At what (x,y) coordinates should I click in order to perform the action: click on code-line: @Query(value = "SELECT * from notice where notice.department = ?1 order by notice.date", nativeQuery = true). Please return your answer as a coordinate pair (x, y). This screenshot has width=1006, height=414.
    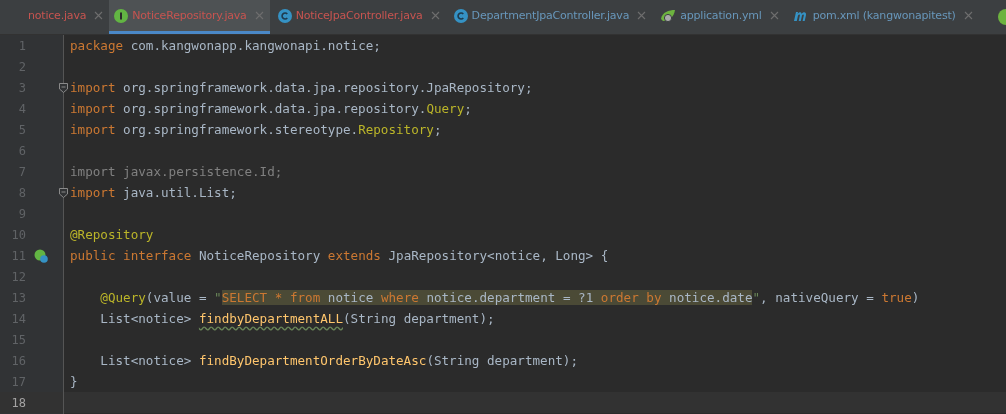
    Looking at the image, I should click on (509, 297).